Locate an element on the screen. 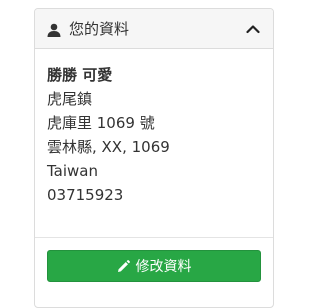  address-line-3: 雲林縣, XX, 1069 is located at coordinates (108, 147).